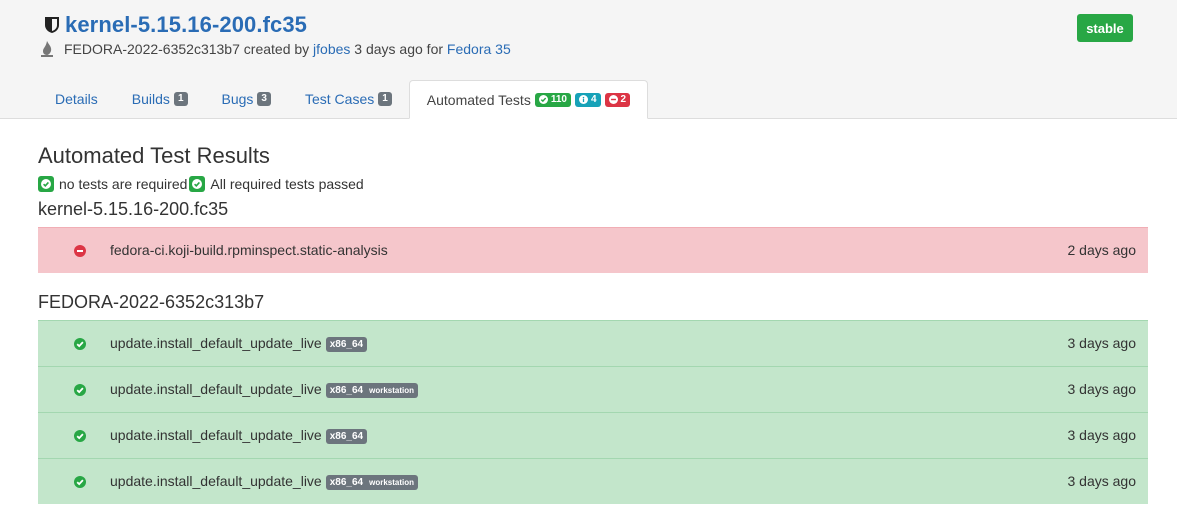 This screenshot has width=1177, height=505. What do you see at coordinates (152, 49) in the screenshot?
I see `update-id: FEDORA-2022-6352c313b7` at bounding box center [152, 49].